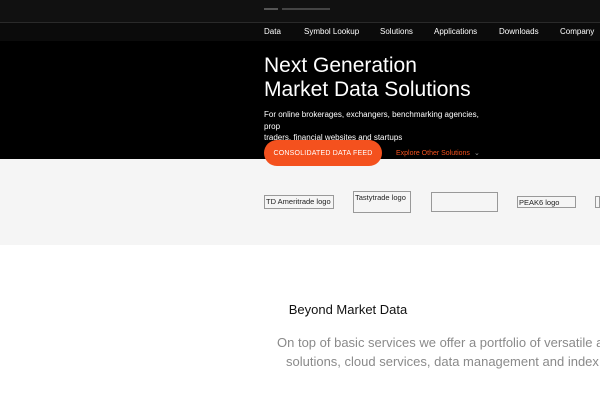 The image size is (600, 400). I want to click on brand-mark, so click(271, 9).